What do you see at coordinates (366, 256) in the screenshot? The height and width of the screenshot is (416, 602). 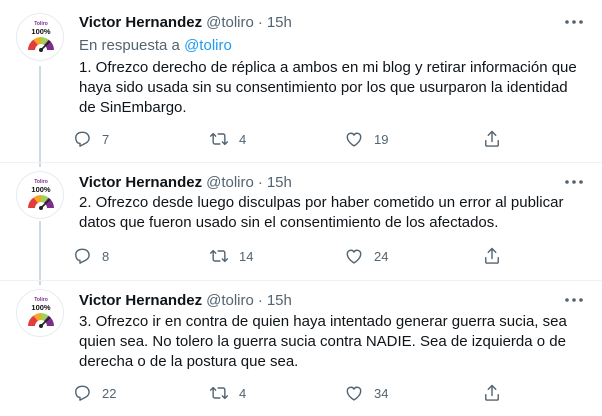 I see `like-button: 24` at bounding box center [366, 256].